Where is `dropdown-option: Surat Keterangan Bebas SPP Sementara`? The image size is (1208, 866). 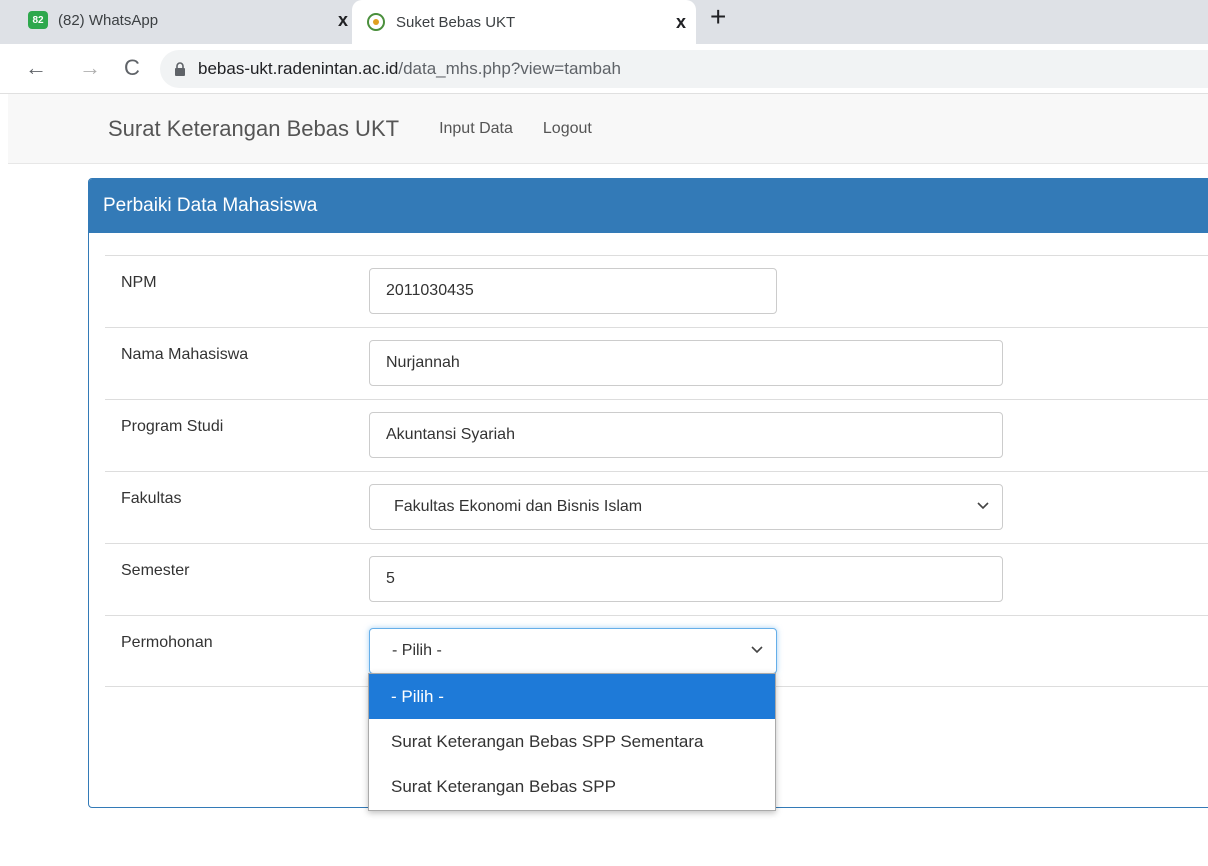 dropdown-option: Surat Keterangan Bebas SPP Sementara is located at coordinates (572, 741).